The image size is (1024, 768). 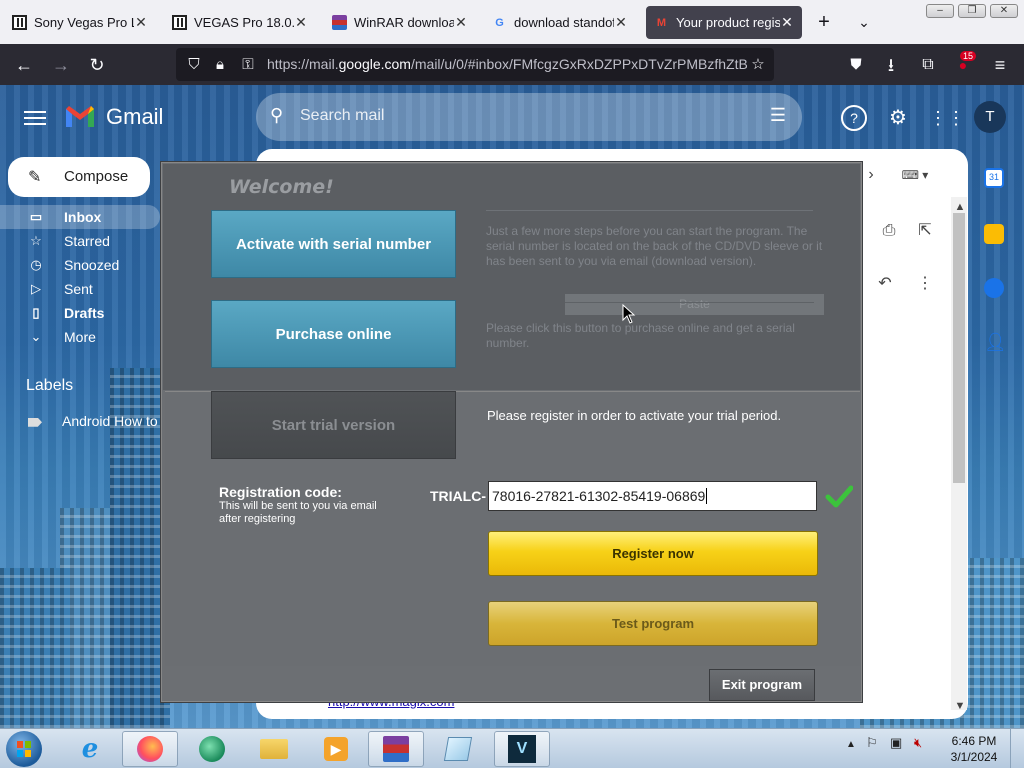 I want to click on exit-program-button: Exit program, so click(x=762, y=685).